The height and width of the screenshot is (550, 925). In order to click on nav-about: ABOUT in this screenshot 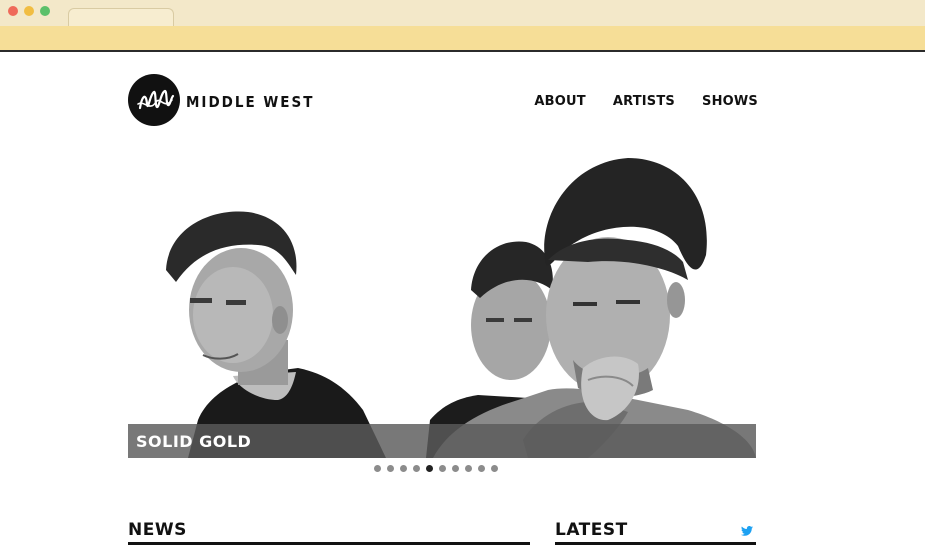, I will do `click(559, 101)`.